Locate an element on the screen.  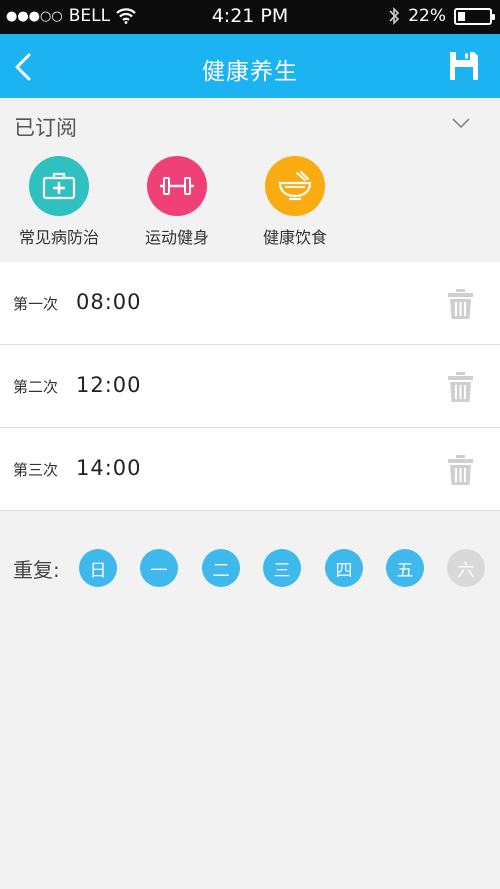
bowl-icon is located at coordinates (295, 186).